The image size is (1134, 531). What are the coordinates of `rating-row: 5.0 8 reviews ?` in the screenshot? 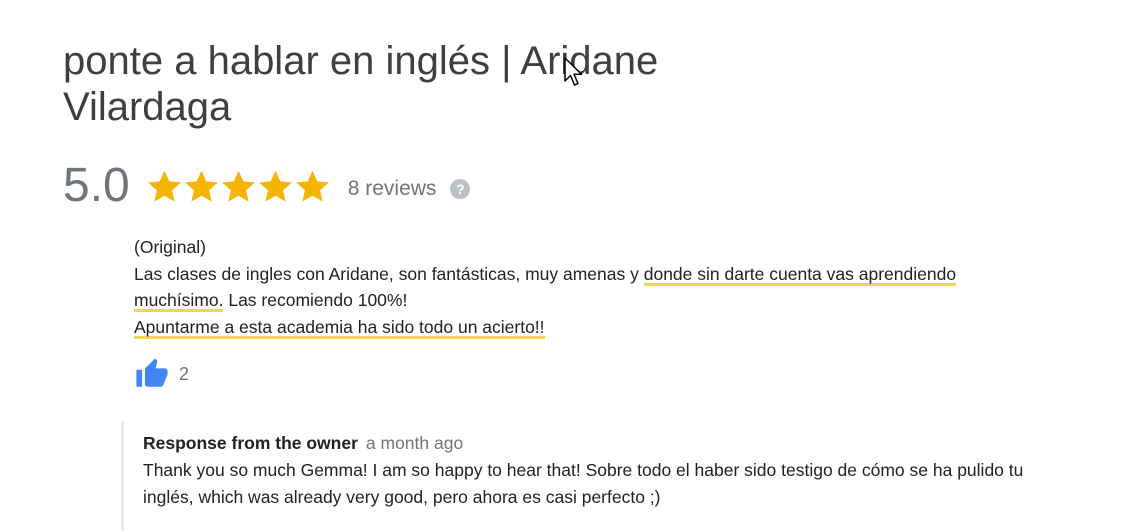 It's located at (267, 186).